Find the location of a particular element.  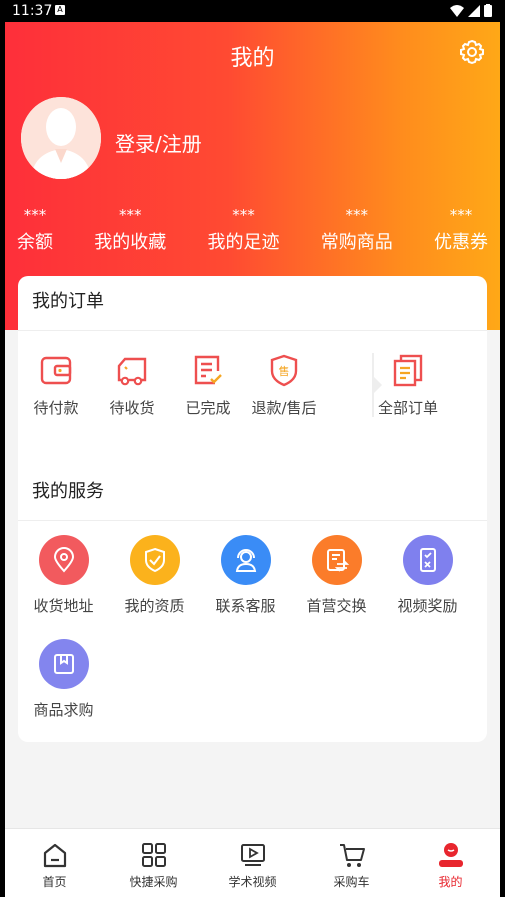

stat-label: 我的足迹 is located at coordinates (243, 242).